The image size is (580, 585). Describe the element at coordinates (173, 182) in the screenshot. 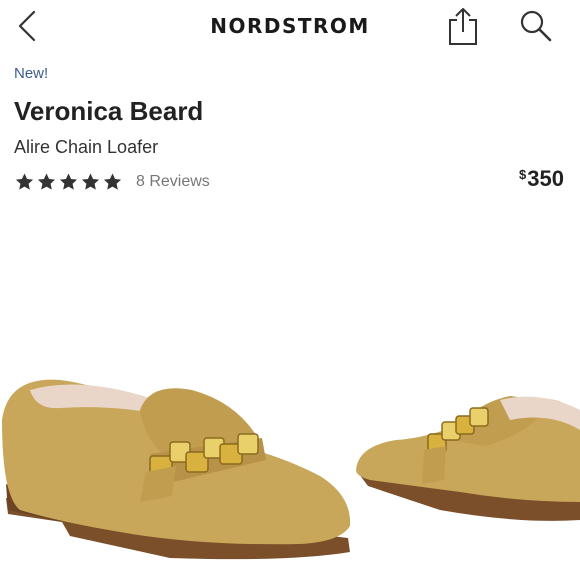

I see `reviews-link: 8 Reviews` at that location.